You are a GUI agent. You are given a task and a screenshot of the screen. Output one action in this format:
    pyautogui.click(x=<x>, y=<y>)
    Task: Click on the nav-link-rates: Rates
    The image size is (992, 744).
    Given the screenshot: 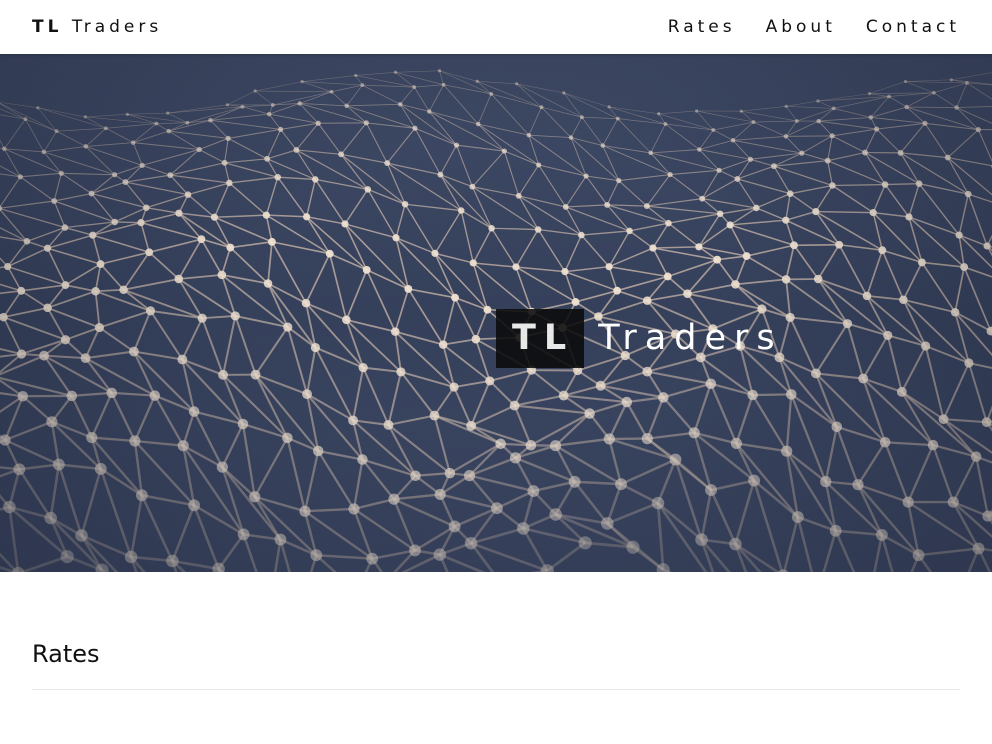 What is the action you would take?
    pyautogui.click(x=702, y=27)
    